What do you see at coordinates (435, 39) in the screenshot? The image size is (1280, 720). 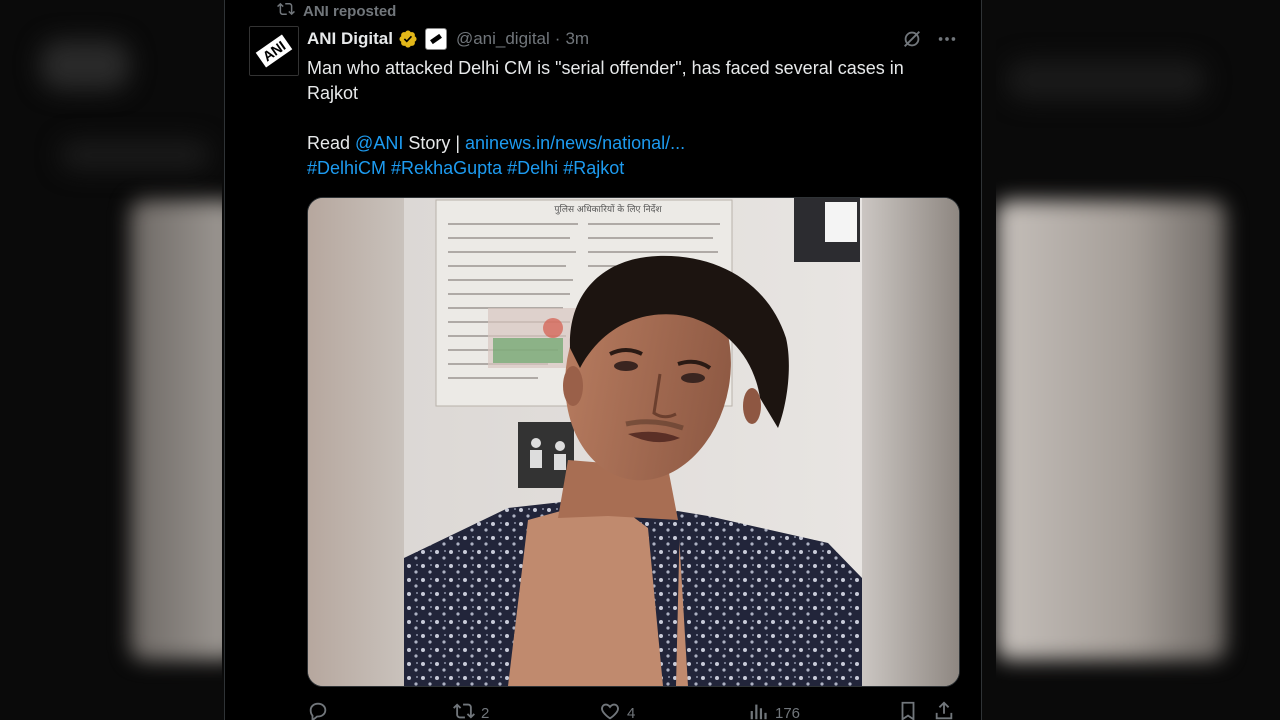 I see `affiliation-badge-icon` at bounding box center [435, 39].